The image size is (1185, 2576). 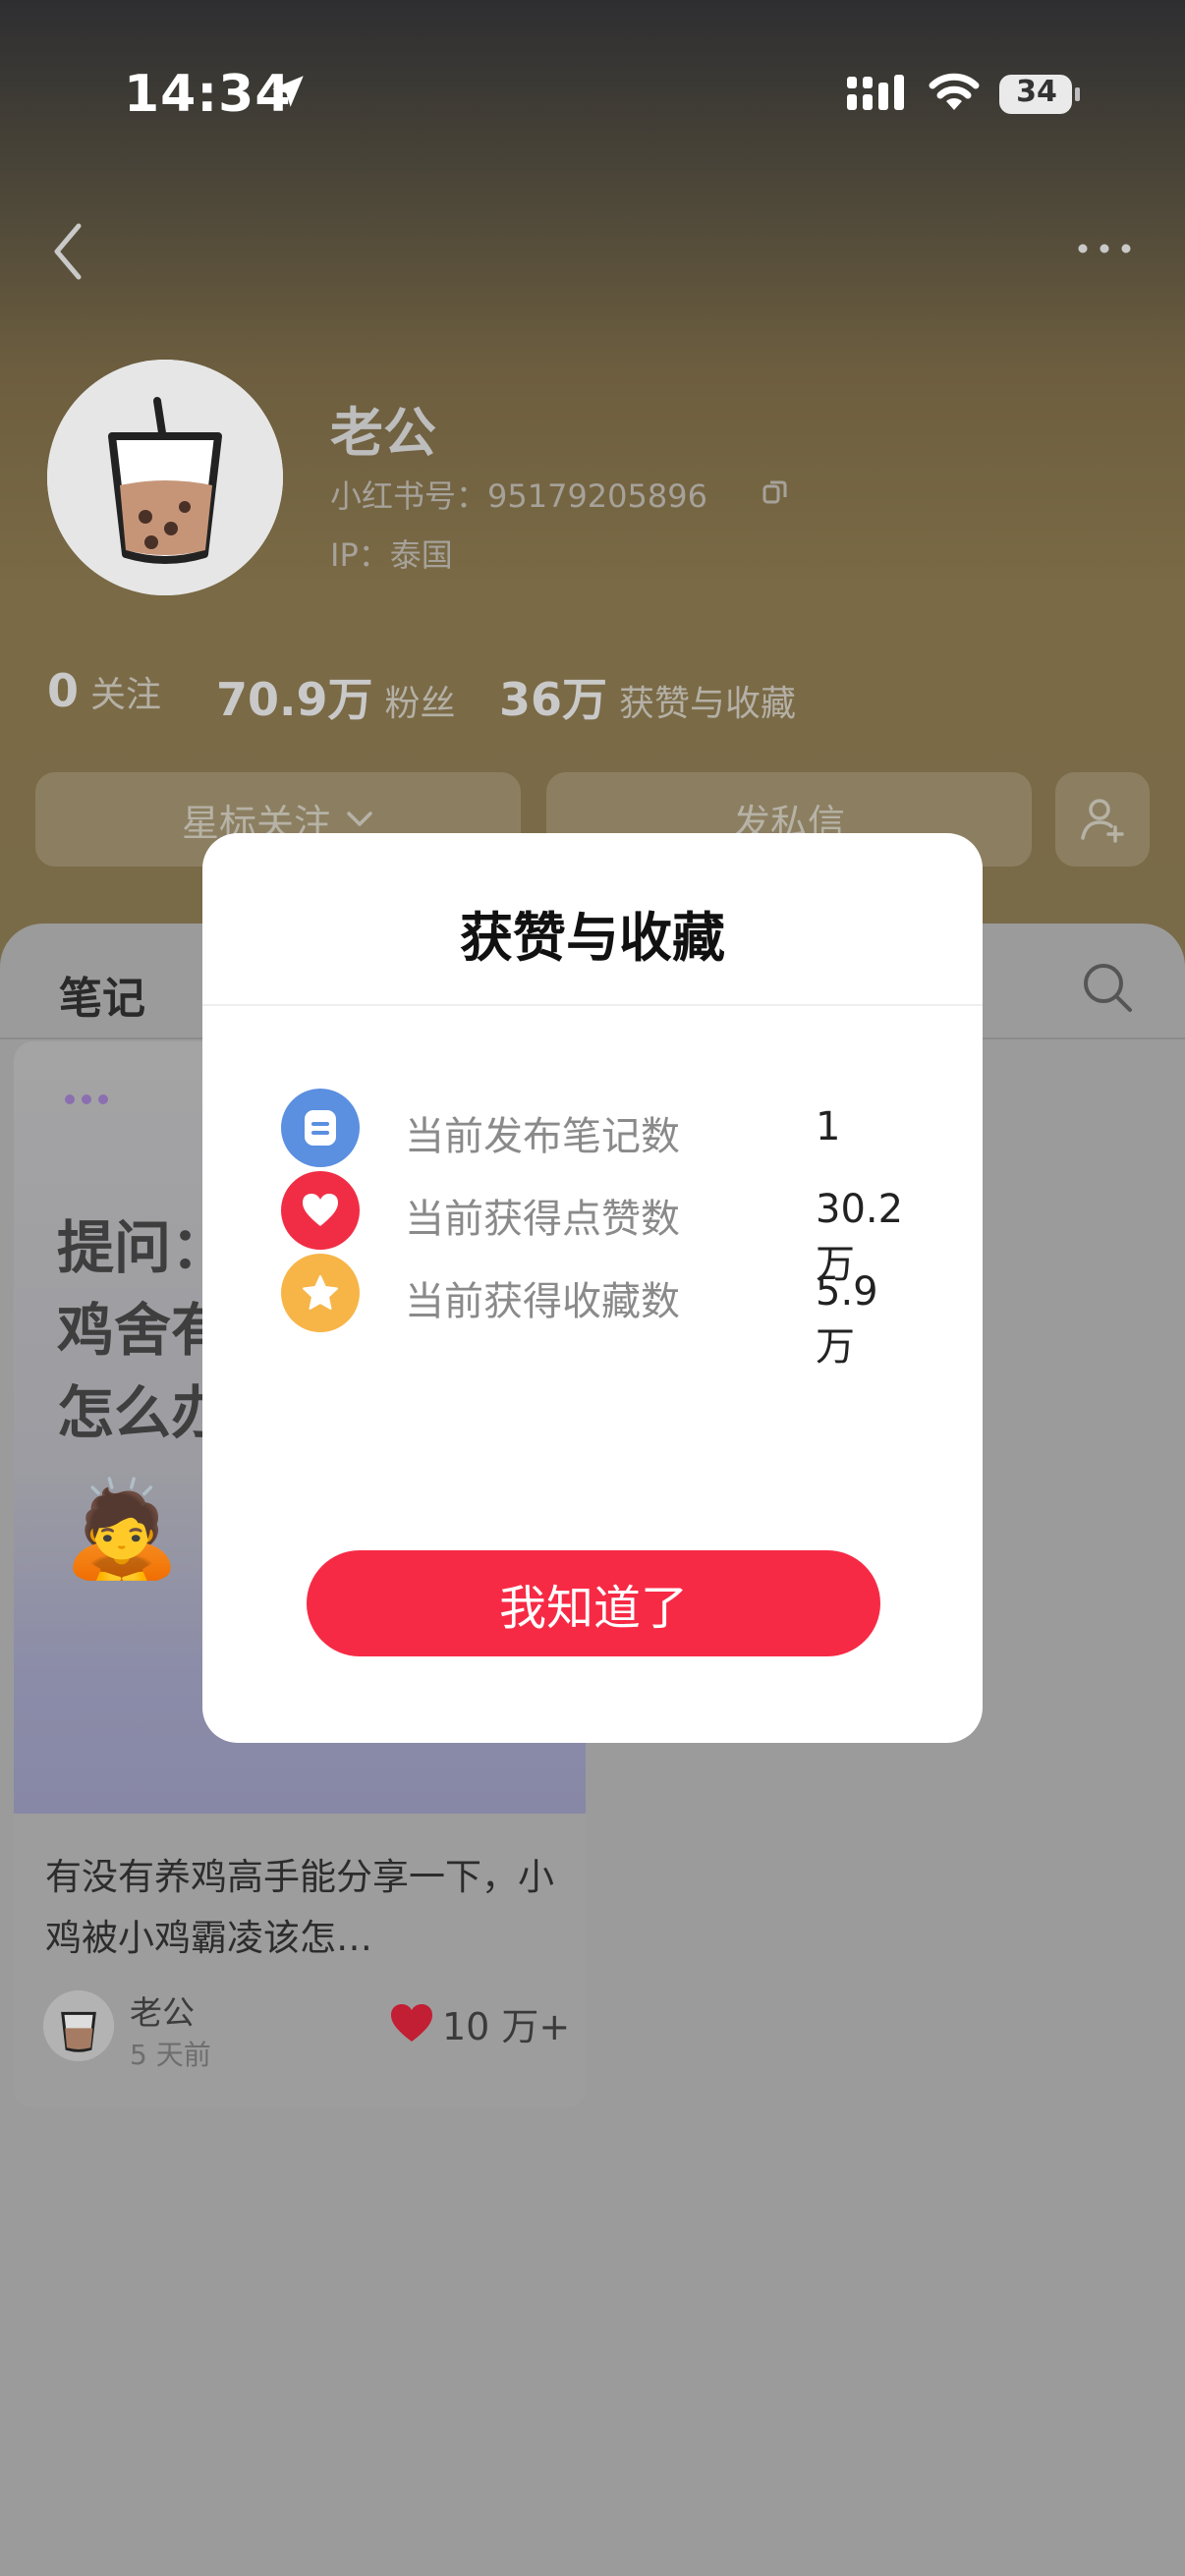 What do you see at coordinates (67, 251) in the screenshot?
I see `back-icon` at bounding box center [67, 251].